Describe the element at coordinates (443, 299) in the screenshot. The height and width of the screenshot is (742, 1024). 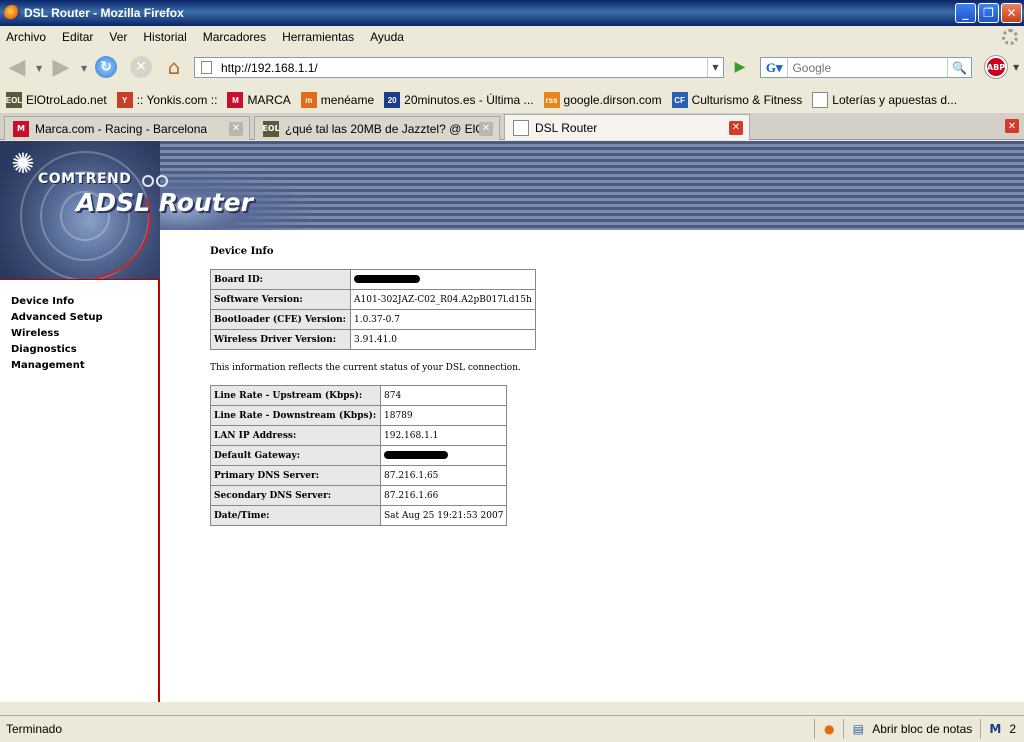
I see `row-value: A101-302JAZ-C02_R04.A2pB017l.d15h` at that location.